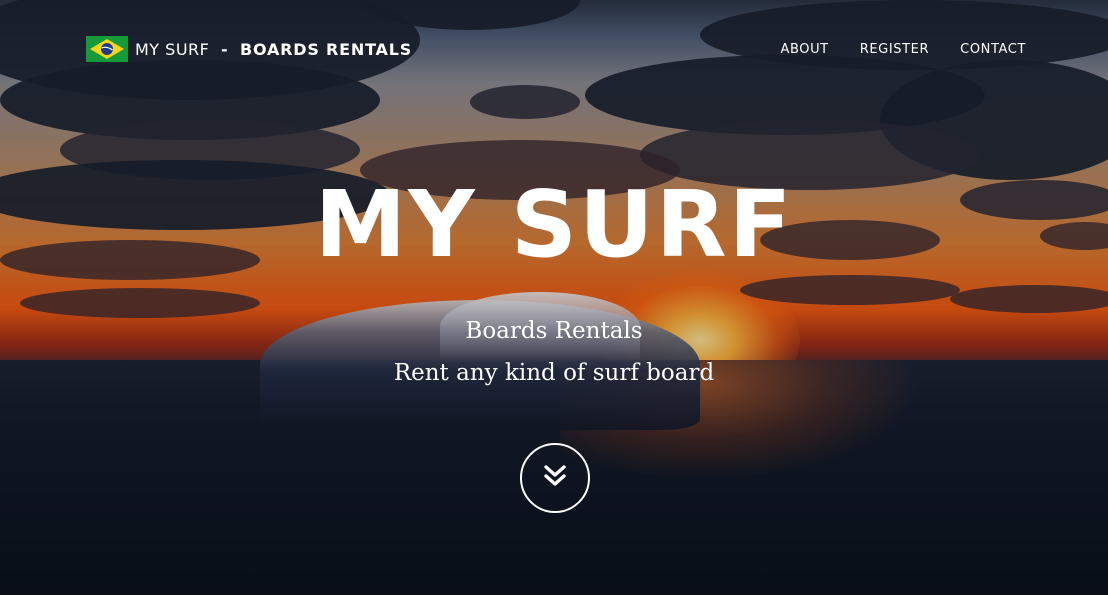  I want to click on brand-link: MY SURF - BOARDS RENTALS, so click(249, 49).